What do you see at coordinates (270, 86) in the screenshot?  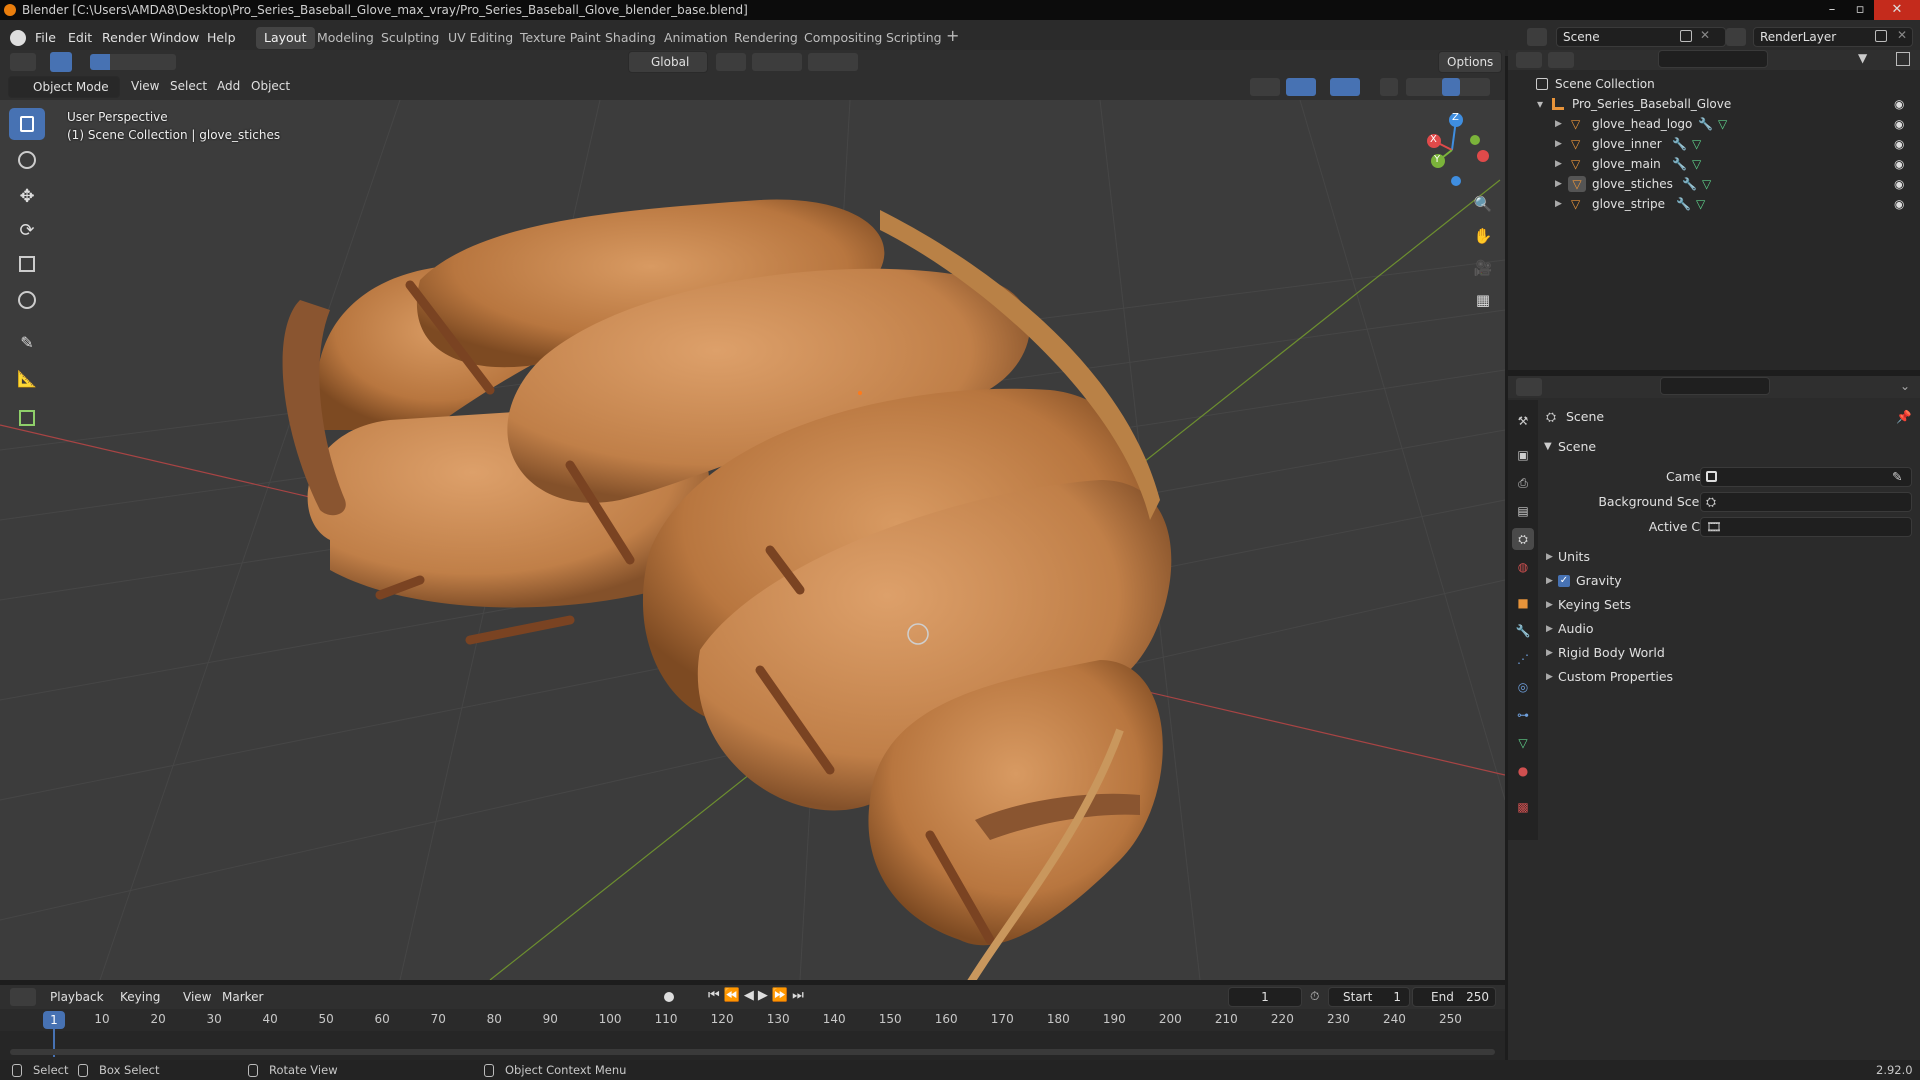 I see `viewport-menu-object: Object` at bounding box center [270, 86].